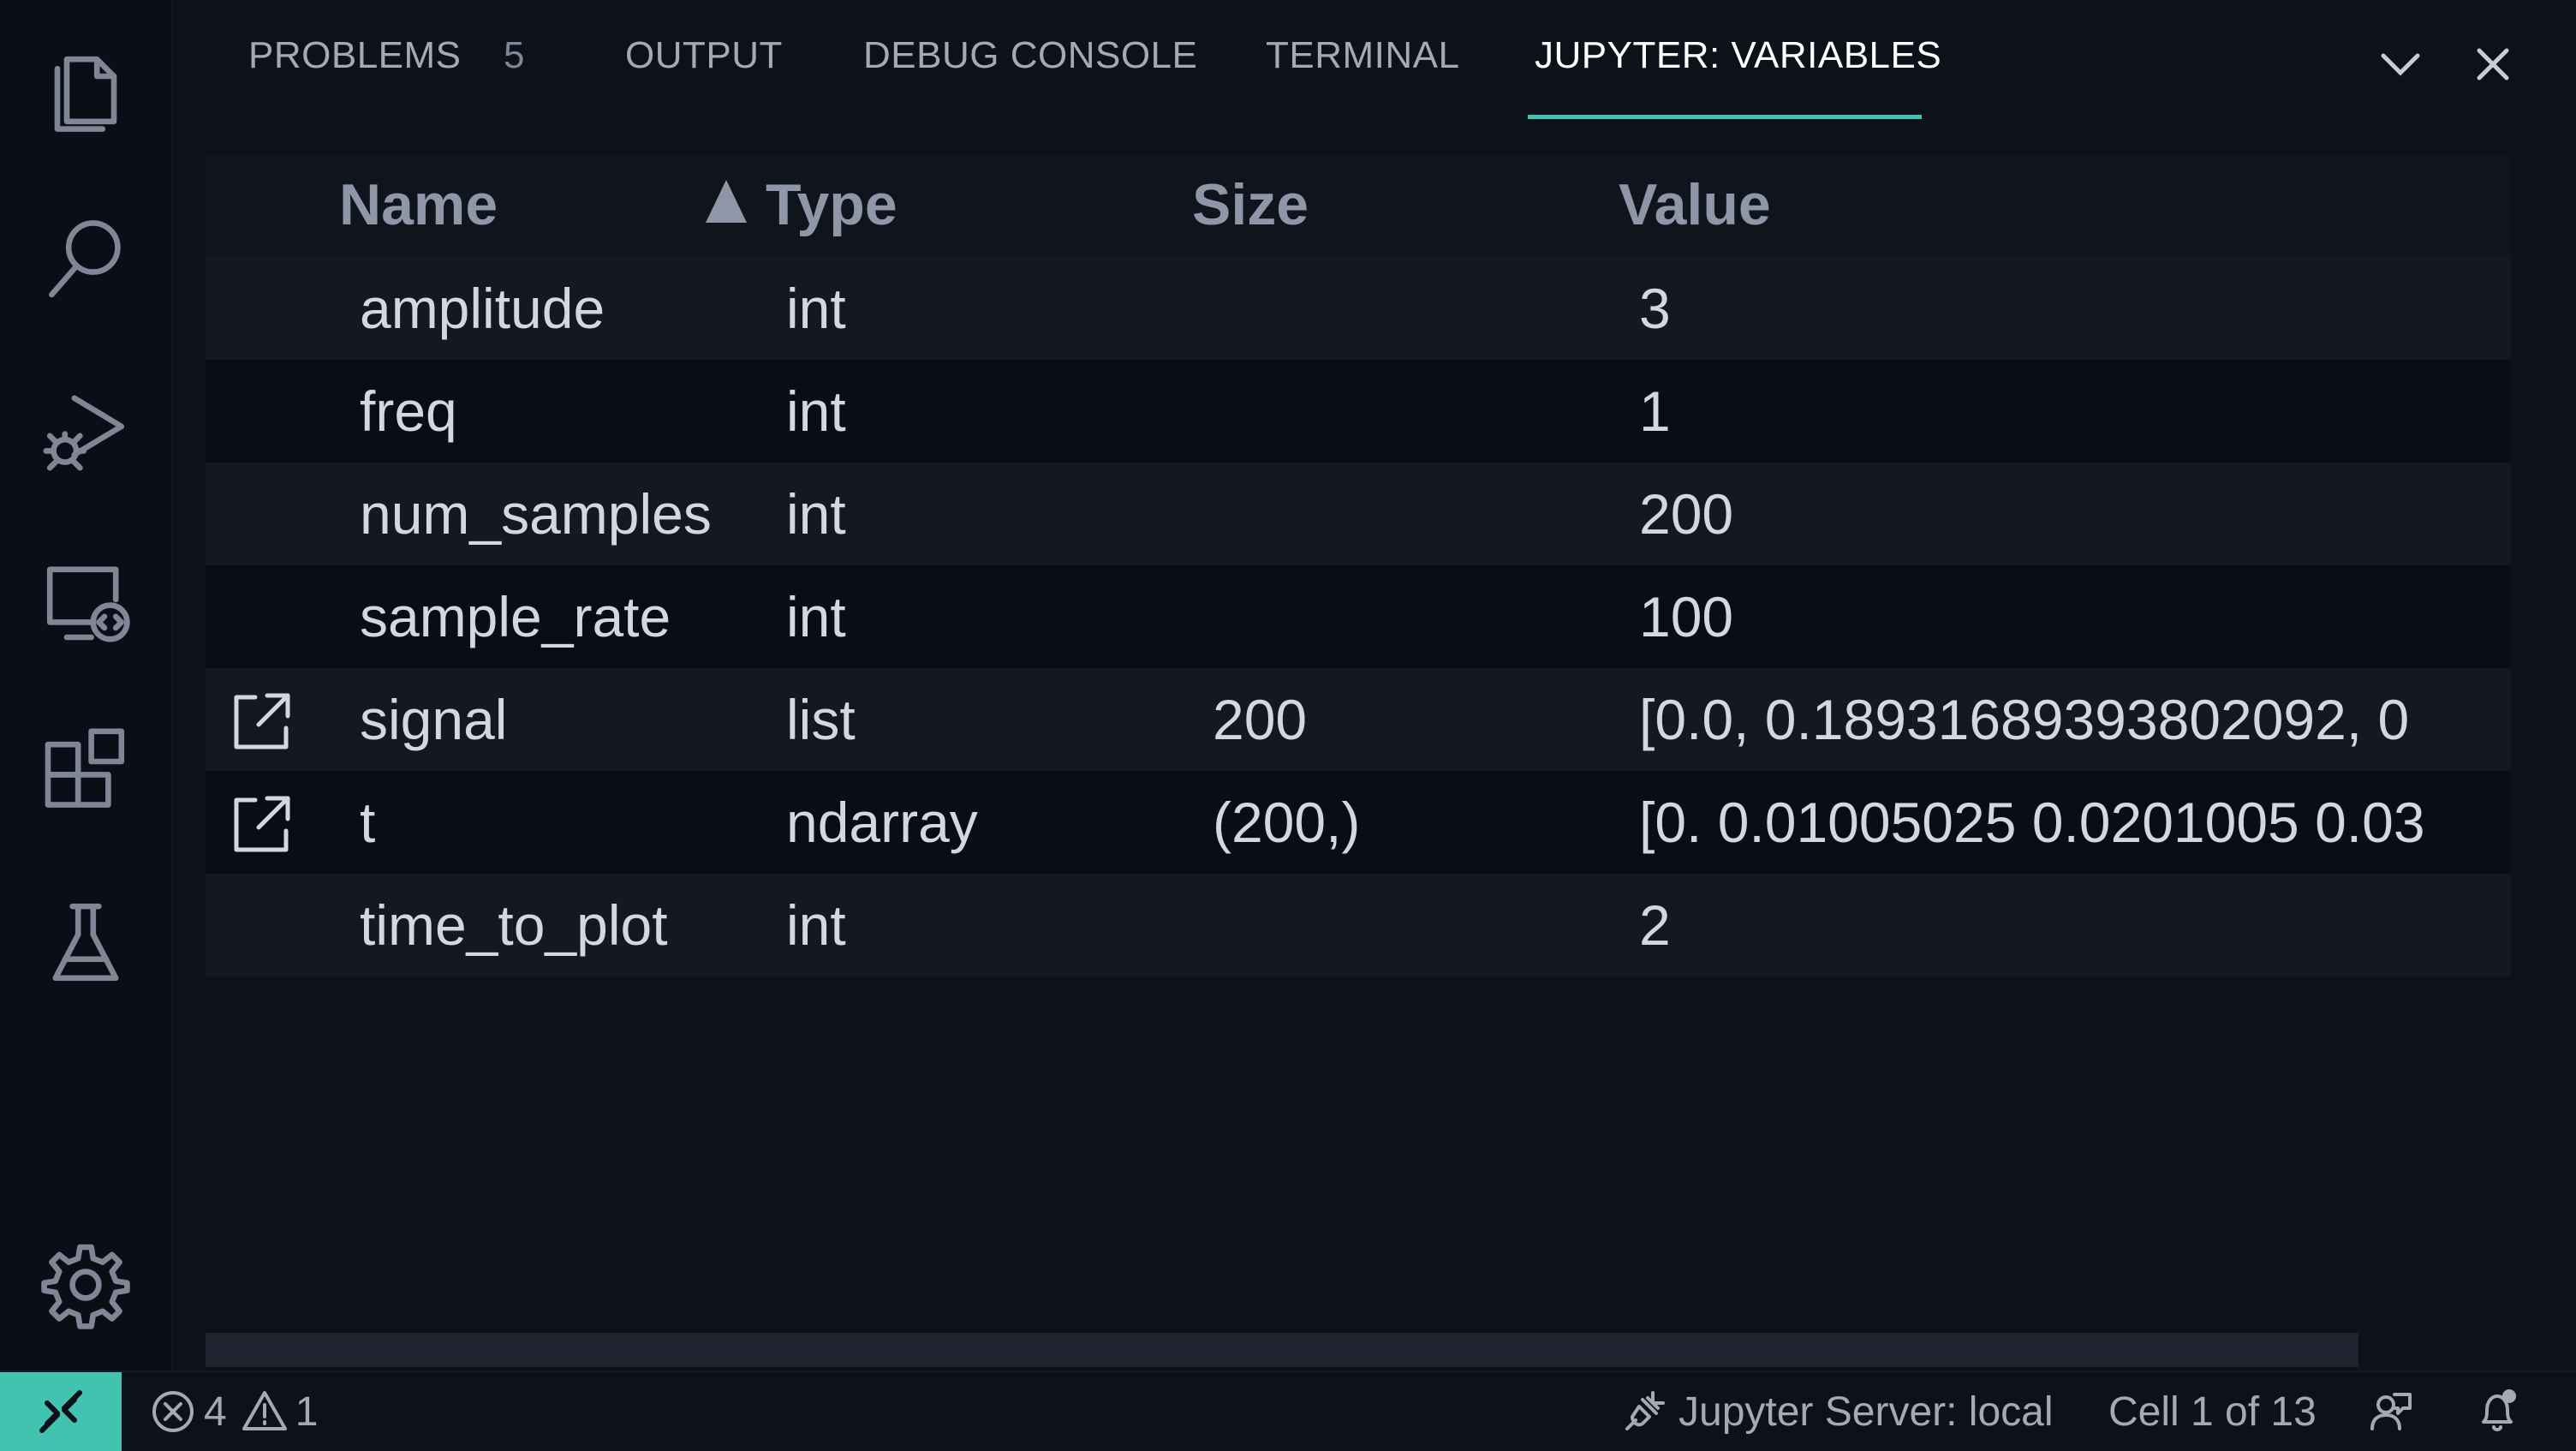 This screenshot has width=2576, height=1451. I want to click on explorer-icon, so click(85, 85).